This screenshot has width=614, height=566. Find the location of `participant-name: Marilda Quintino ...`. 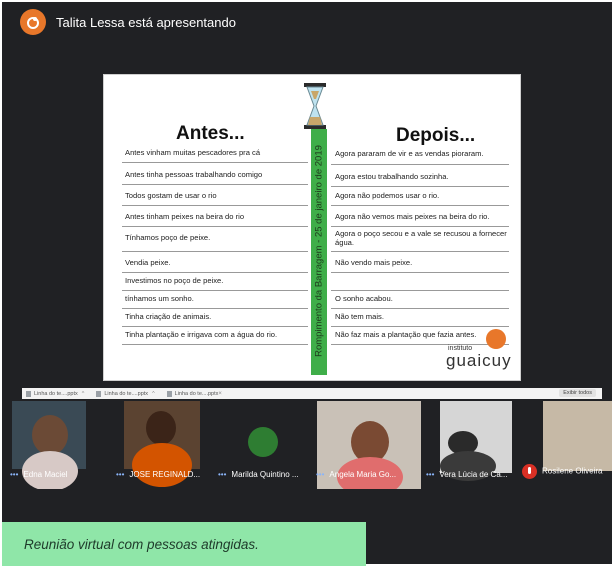

participant-name: Marilda Quintino ... is located at coordinates (265, 474).